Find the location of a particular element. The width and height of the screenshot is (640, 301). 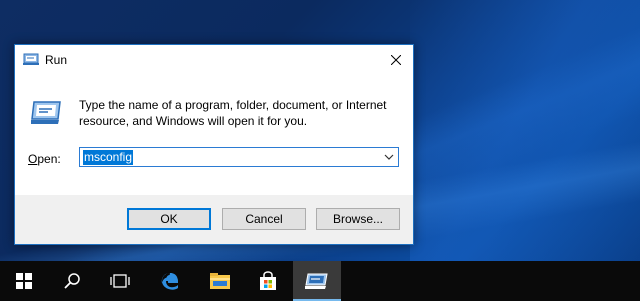

open-combobox: msconfig is located at coordinates (239, 157).